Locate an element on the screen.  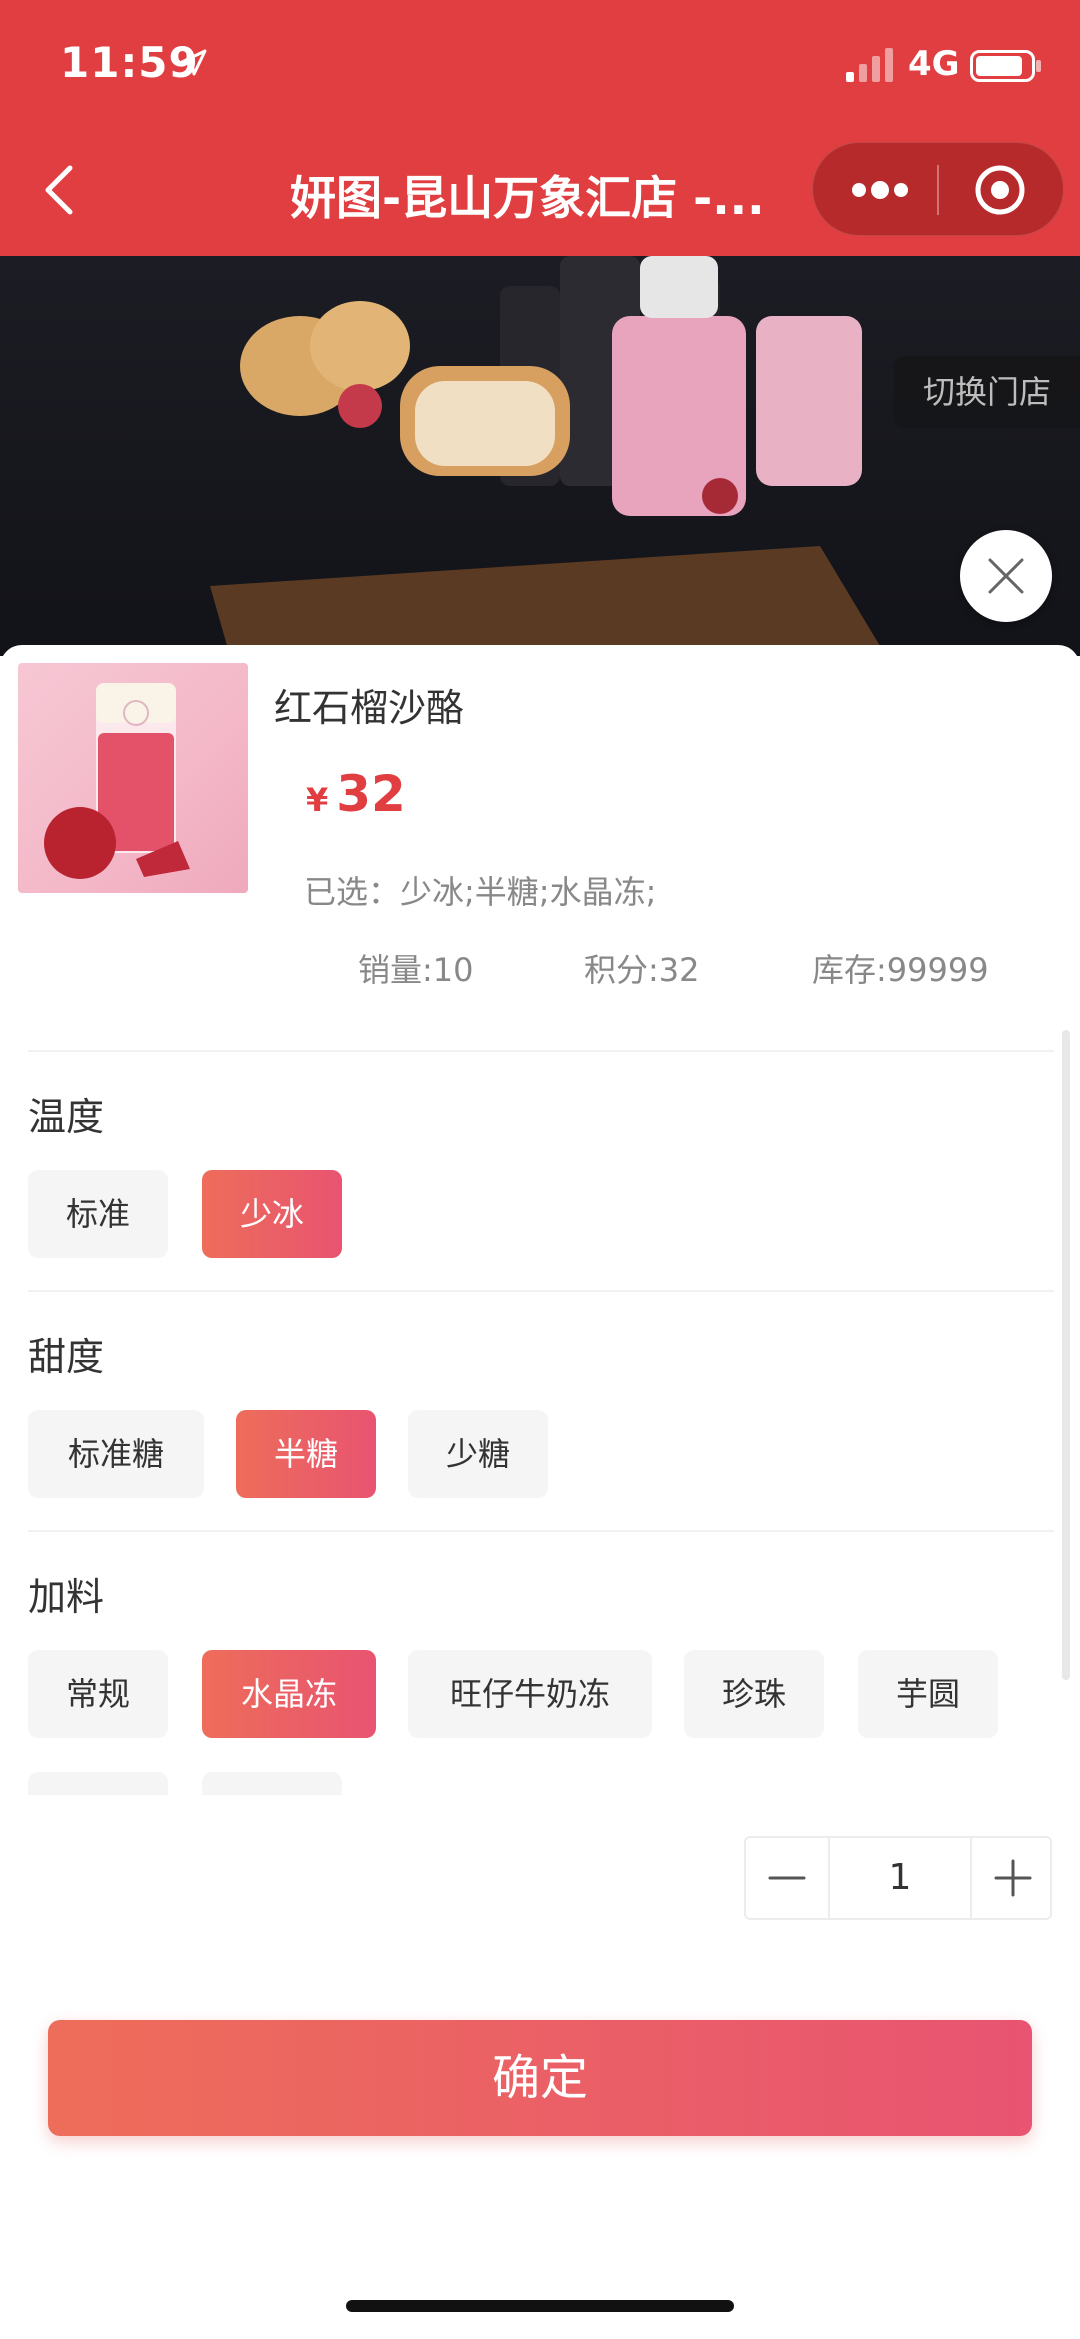
option-temp-less-ice: 少冰 is located at coordinates (272, 1214).